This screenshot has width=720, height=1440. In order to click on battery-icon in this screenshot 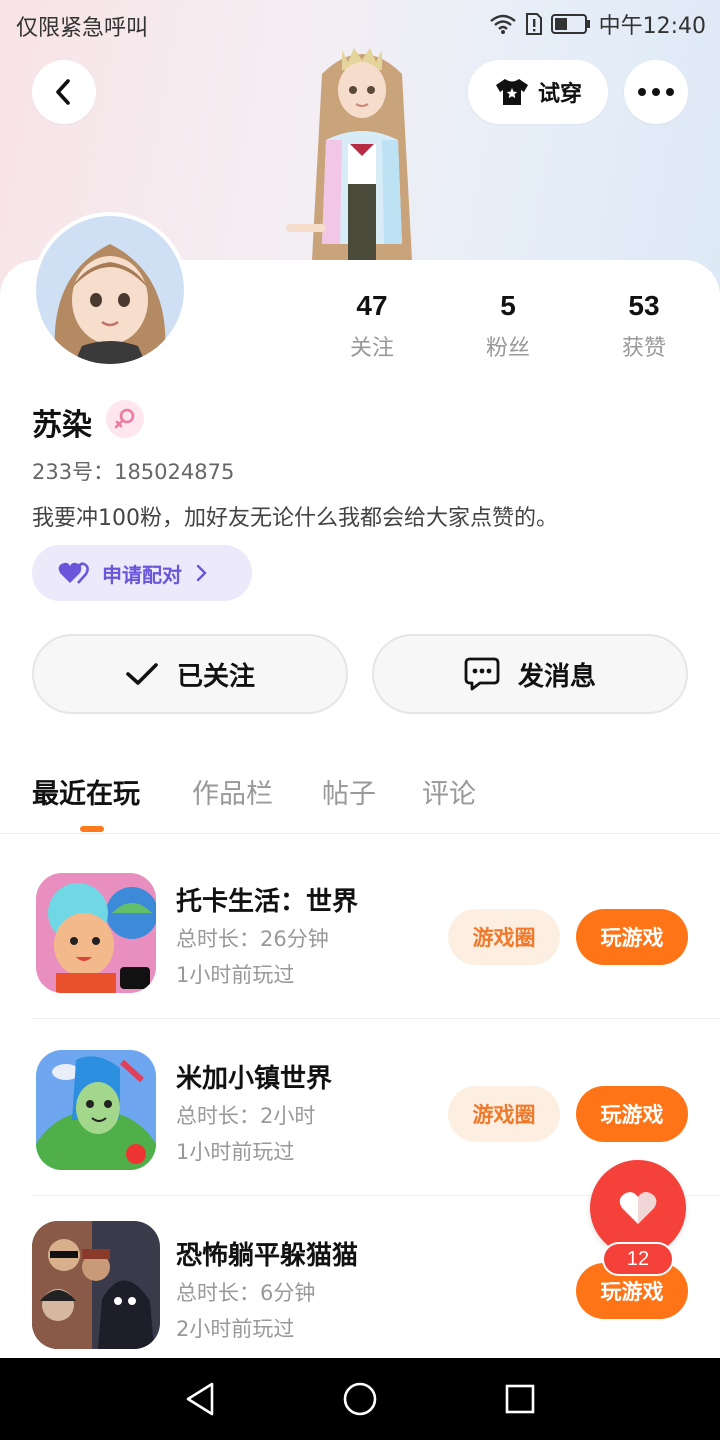, I will do `click(570, 24)`.